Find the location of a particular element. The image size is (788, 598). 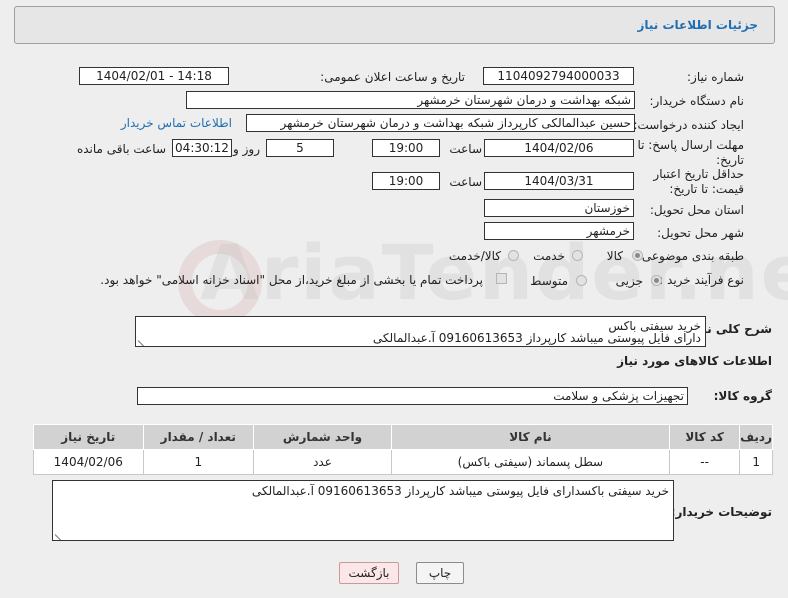

process-medium-label: متوسط is located at coordinates (549, 281).